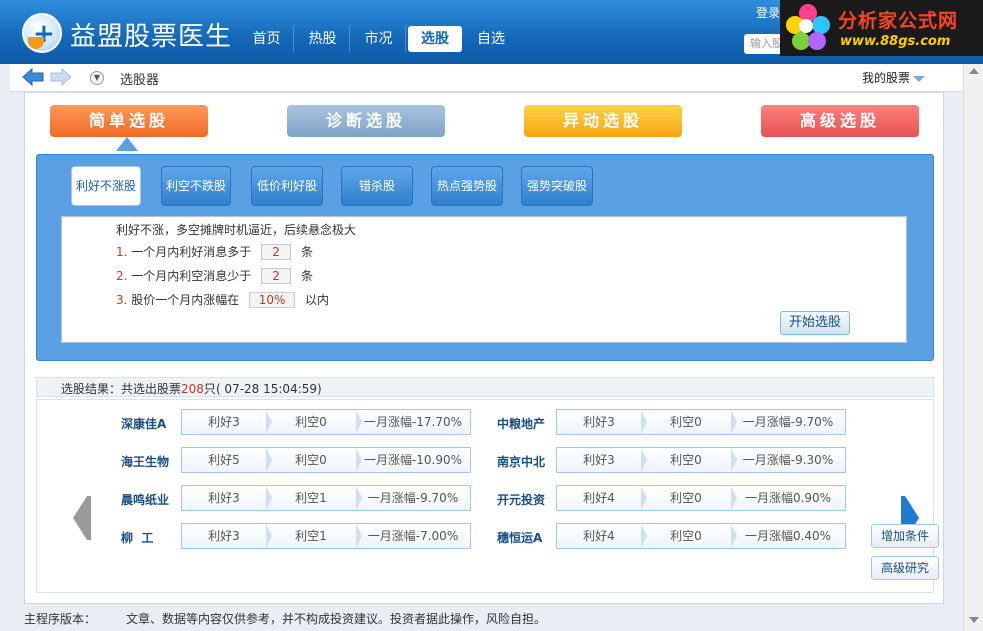 Image resolution: width=983 pixels, height=631 pixels. I want to click on nav-stock-picker: 选股, so click(435, 39).